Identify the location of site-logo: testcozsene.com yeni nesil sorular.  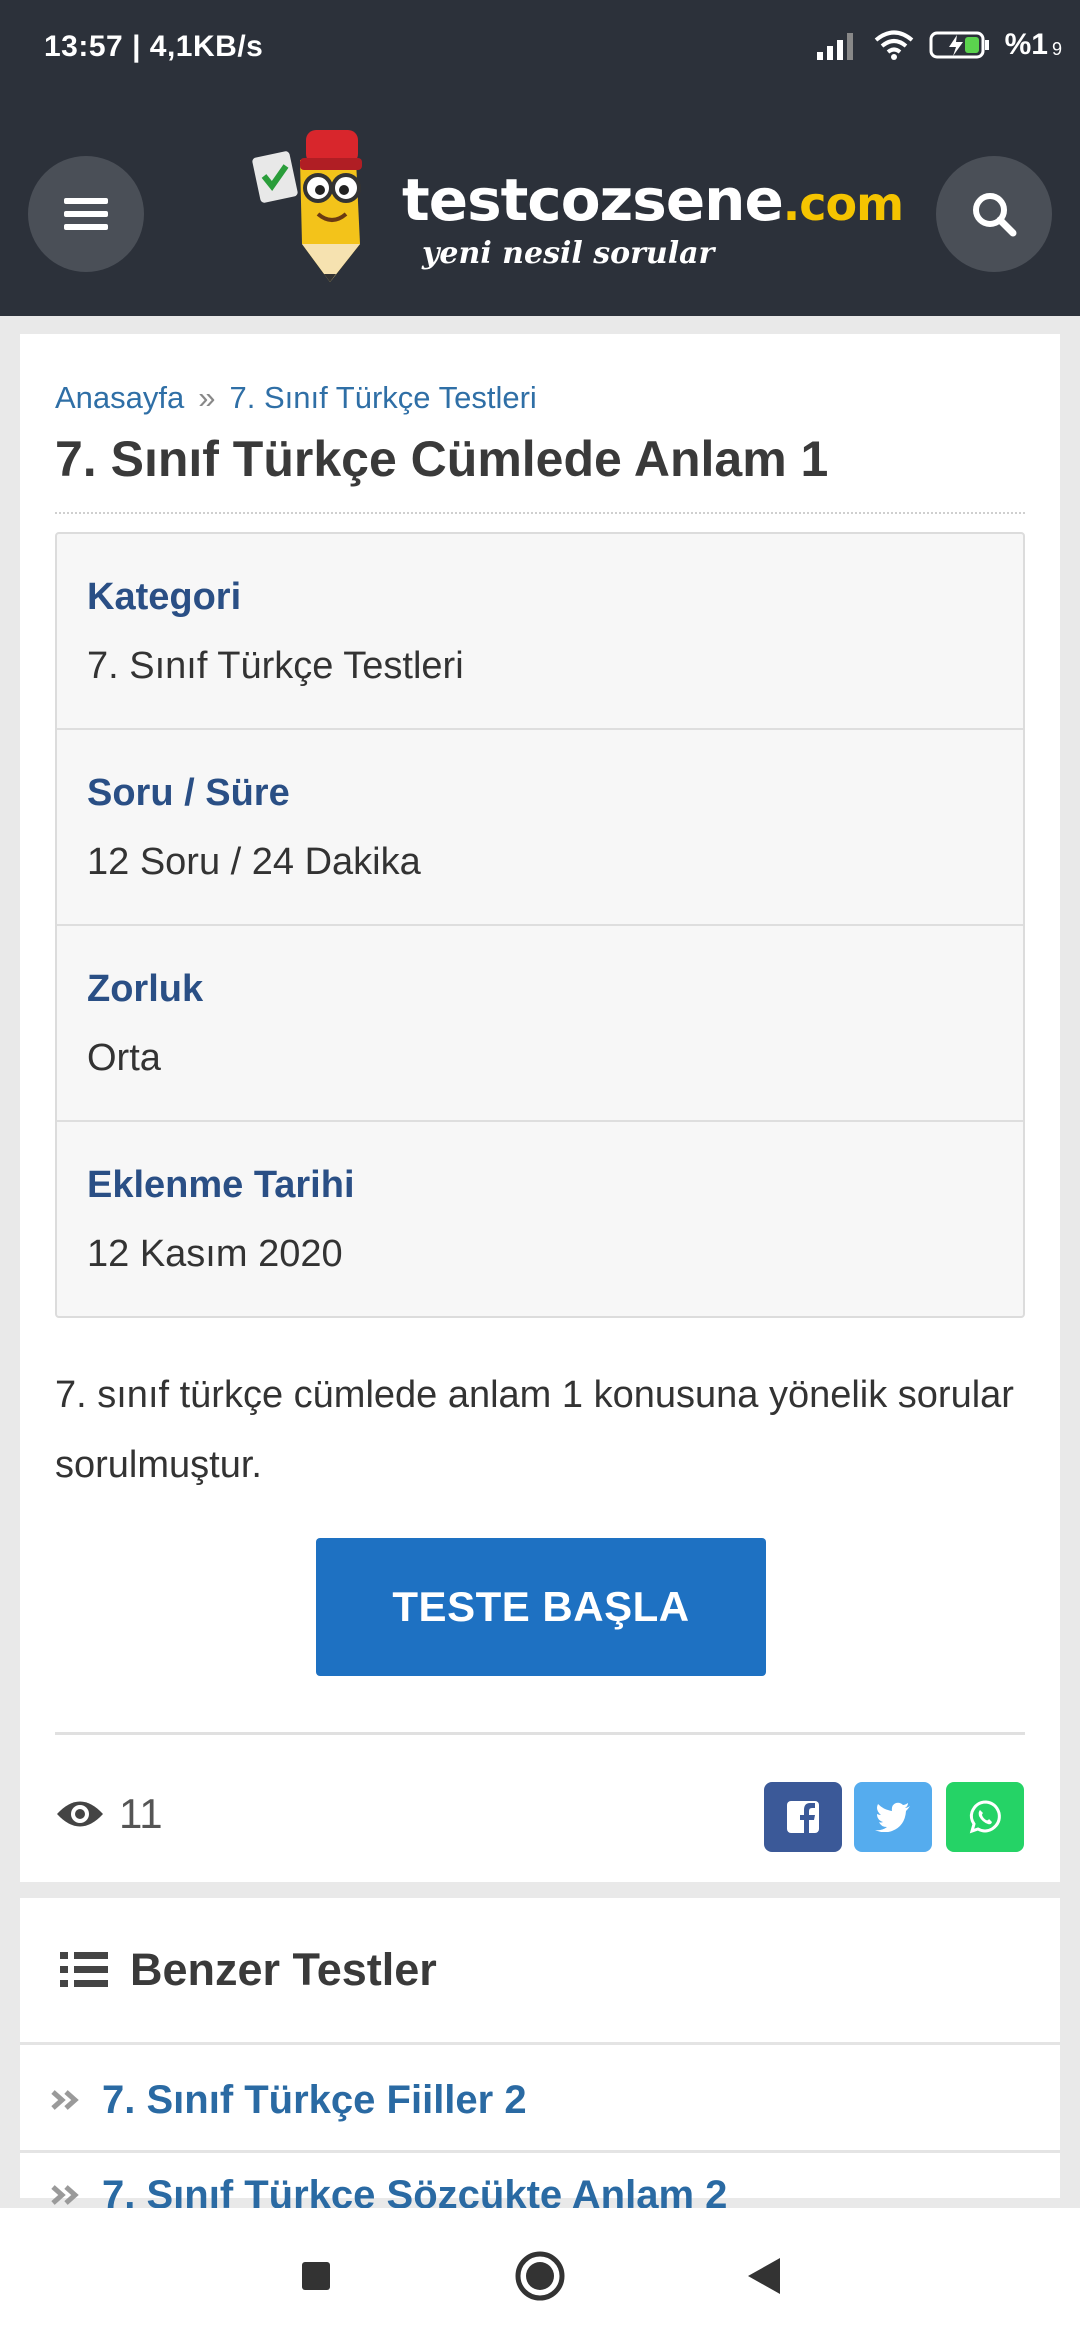
(577, 204).